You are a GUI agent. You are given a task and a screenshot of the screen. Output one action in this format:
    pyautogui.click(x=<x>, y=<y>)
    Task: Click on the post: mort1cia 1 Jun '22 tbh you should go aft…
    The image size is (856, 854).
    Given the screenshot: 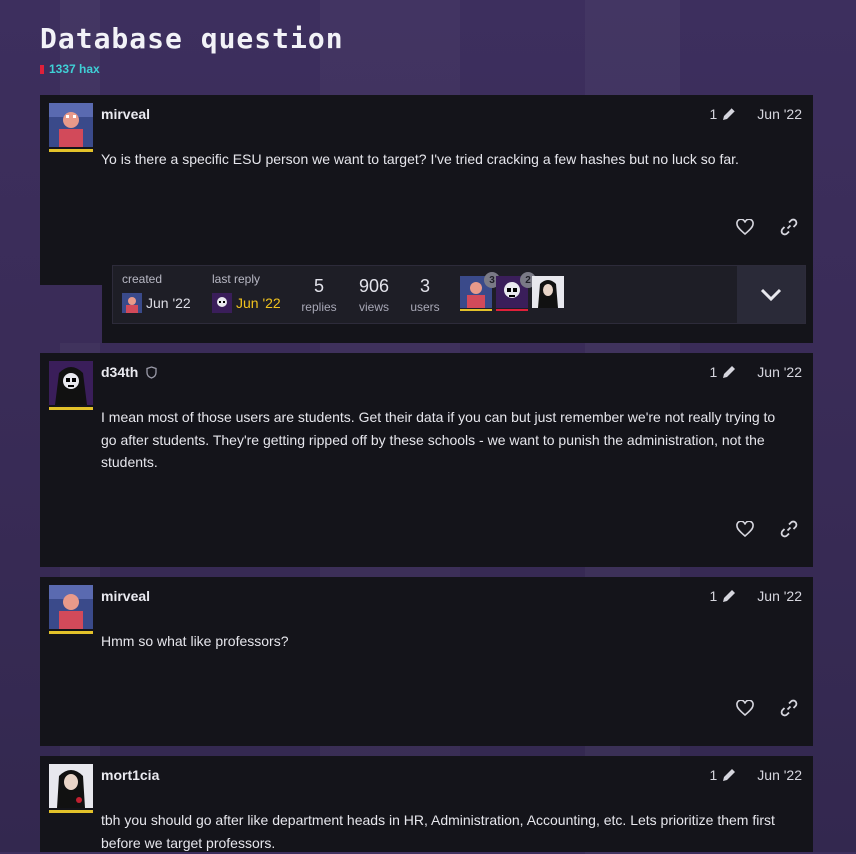 What is the action you would take?
    pyautogui.click(x=426, y=804)
    